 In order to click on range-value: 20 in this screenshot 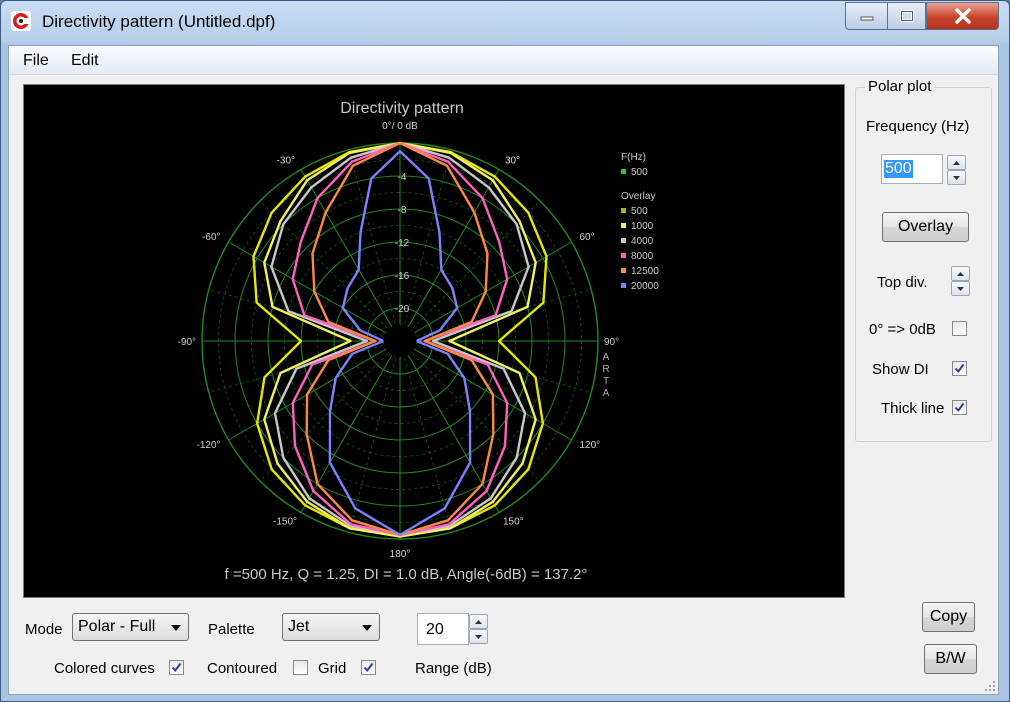, I will do `click(435, 629)`.